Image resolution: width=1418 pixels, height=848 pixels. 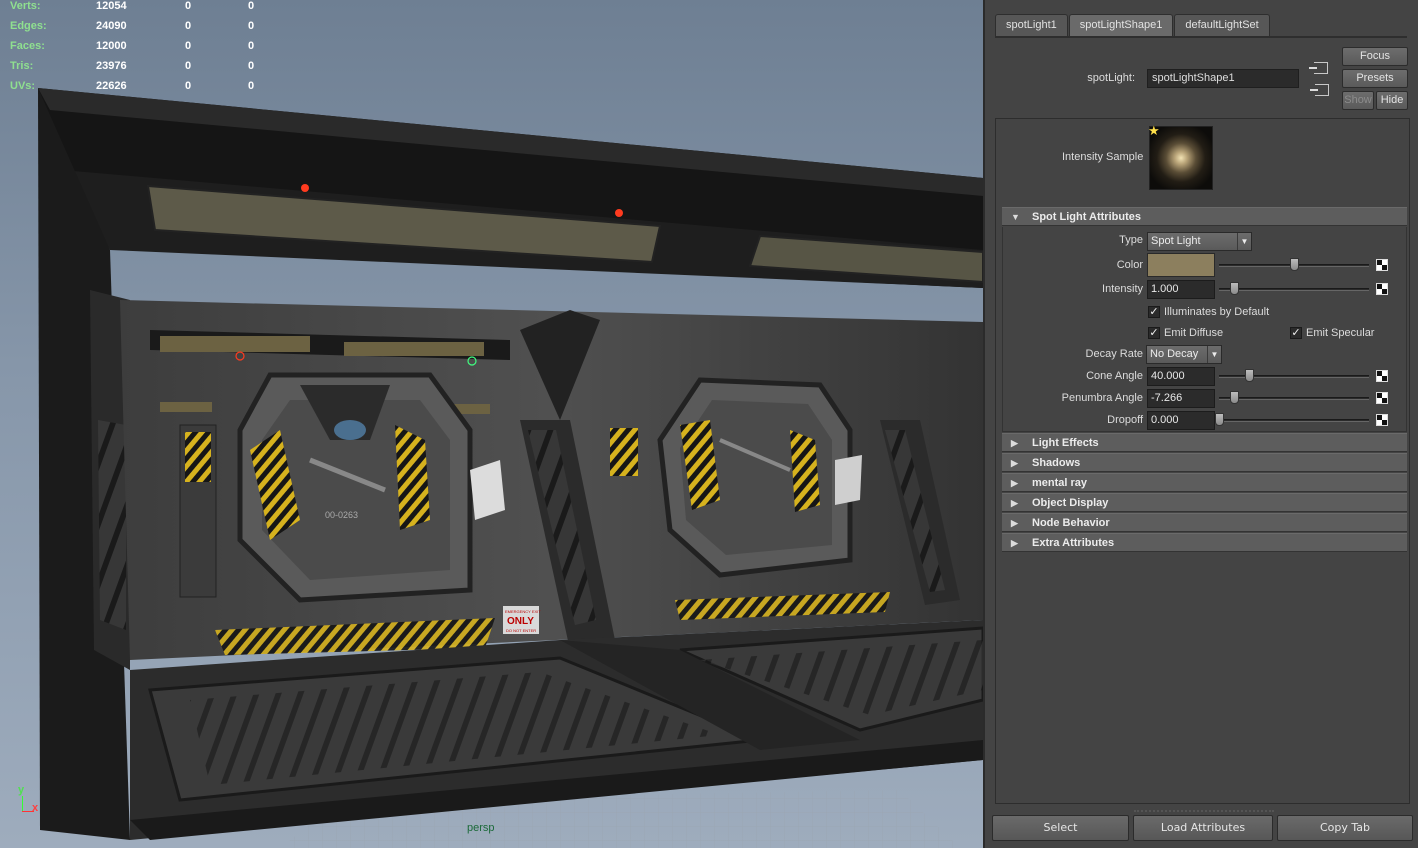 What do you see at coordinates (1340, 333) in the screenshot?
I see `emit-specular-label: Emit Specular` at bounding box center [1340, 333].